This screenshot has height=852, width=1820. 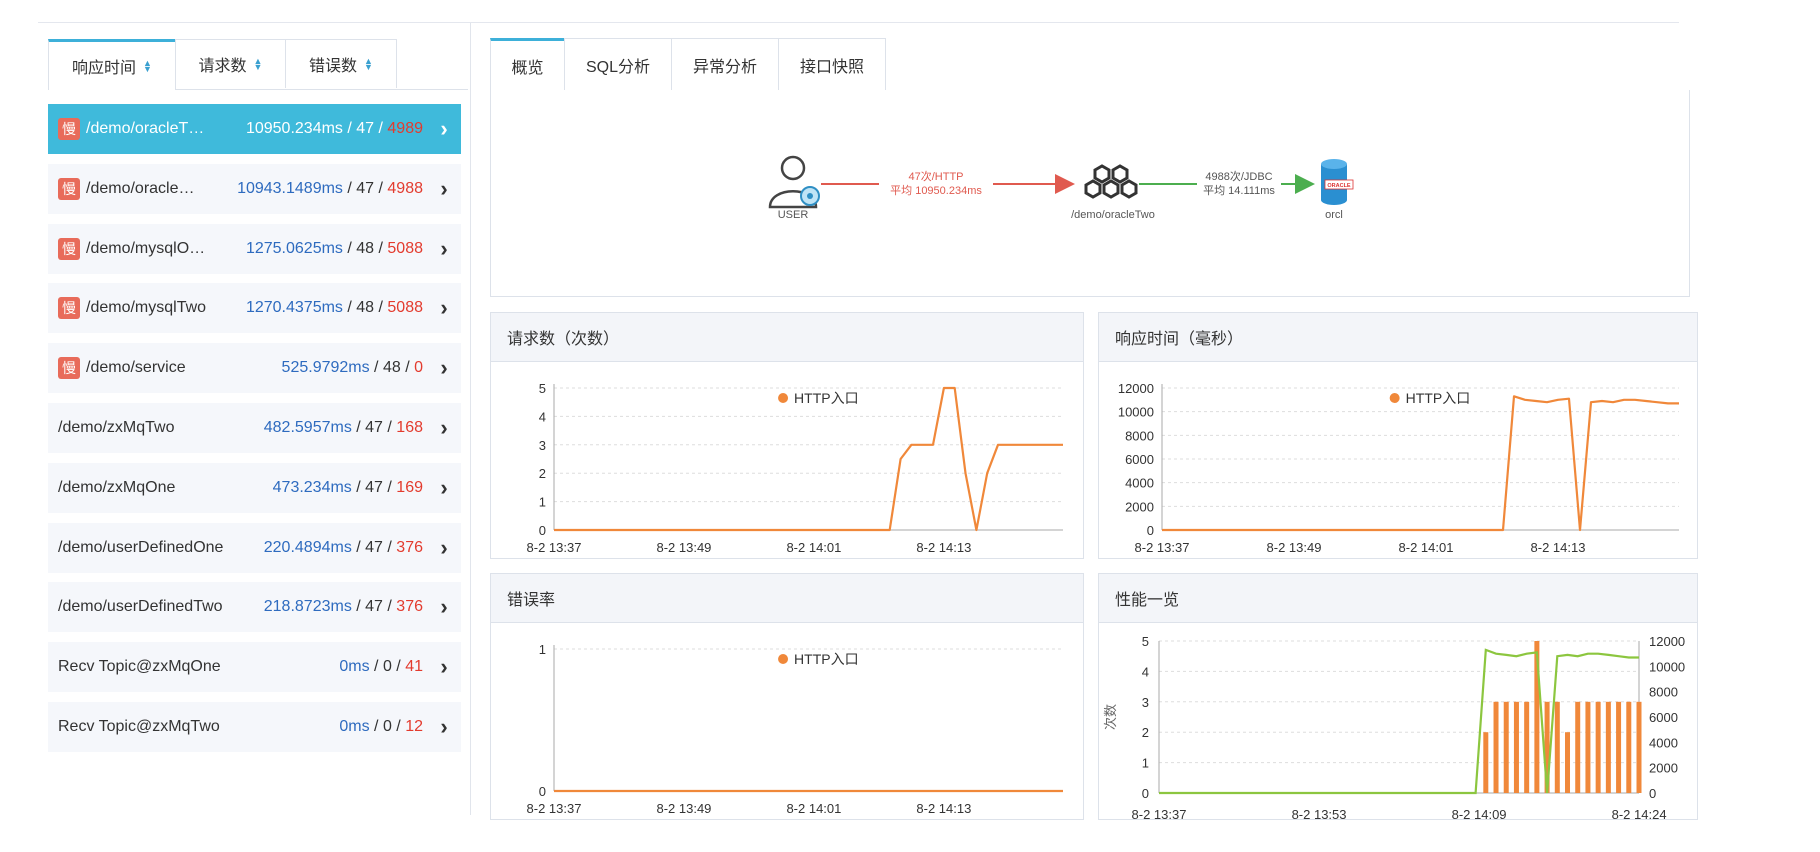 I want to click on http-edge-count: 47次/HTTP, so click(x=935, y=176).